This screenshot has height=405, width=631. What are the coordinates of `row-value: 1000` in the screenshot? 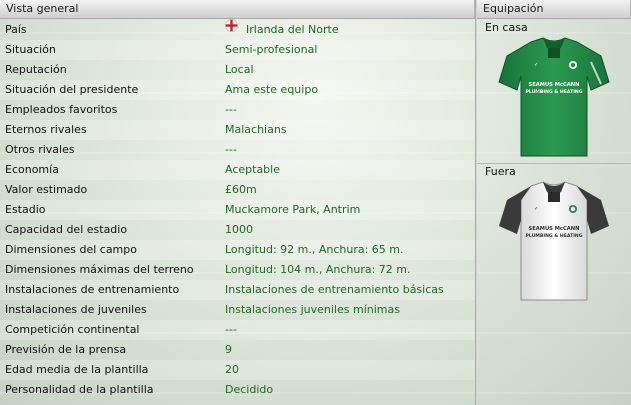 It's located at (239, 229).